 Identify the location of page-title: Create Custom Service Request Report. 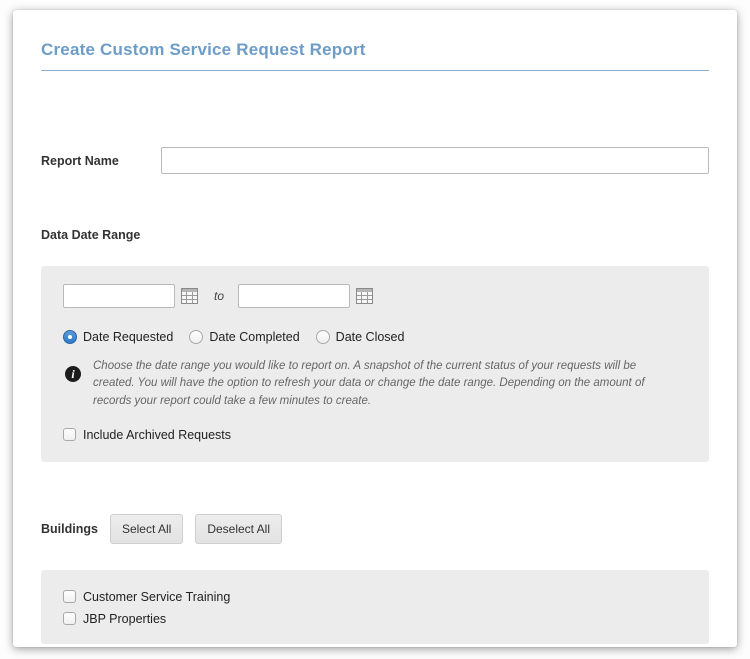
(203, 49).